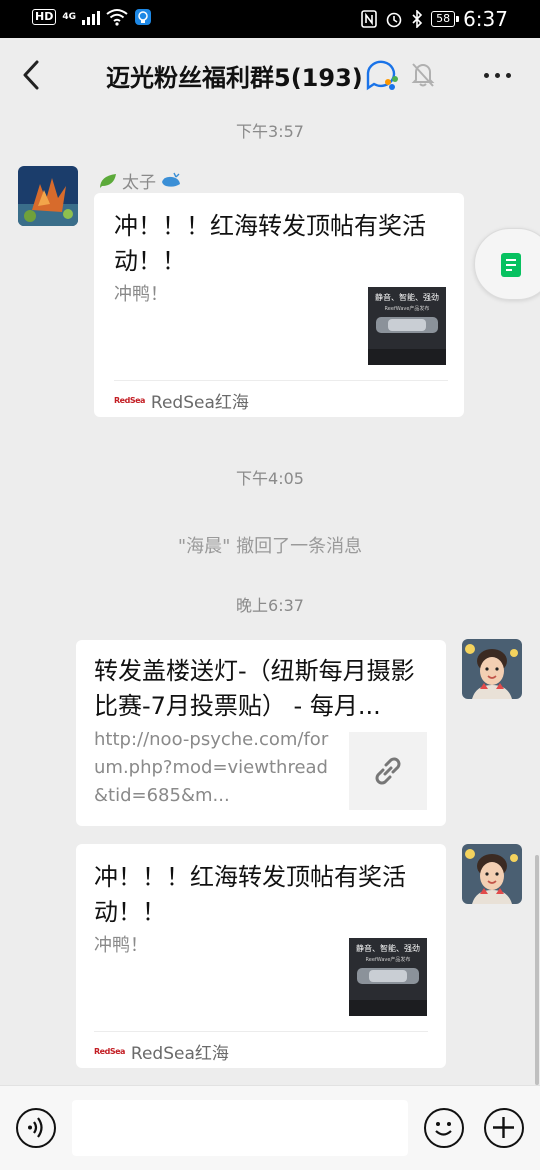 This screenshot has width=540, height=1170. I want to click on timestamp: 下午3:57, so click(270, 131).